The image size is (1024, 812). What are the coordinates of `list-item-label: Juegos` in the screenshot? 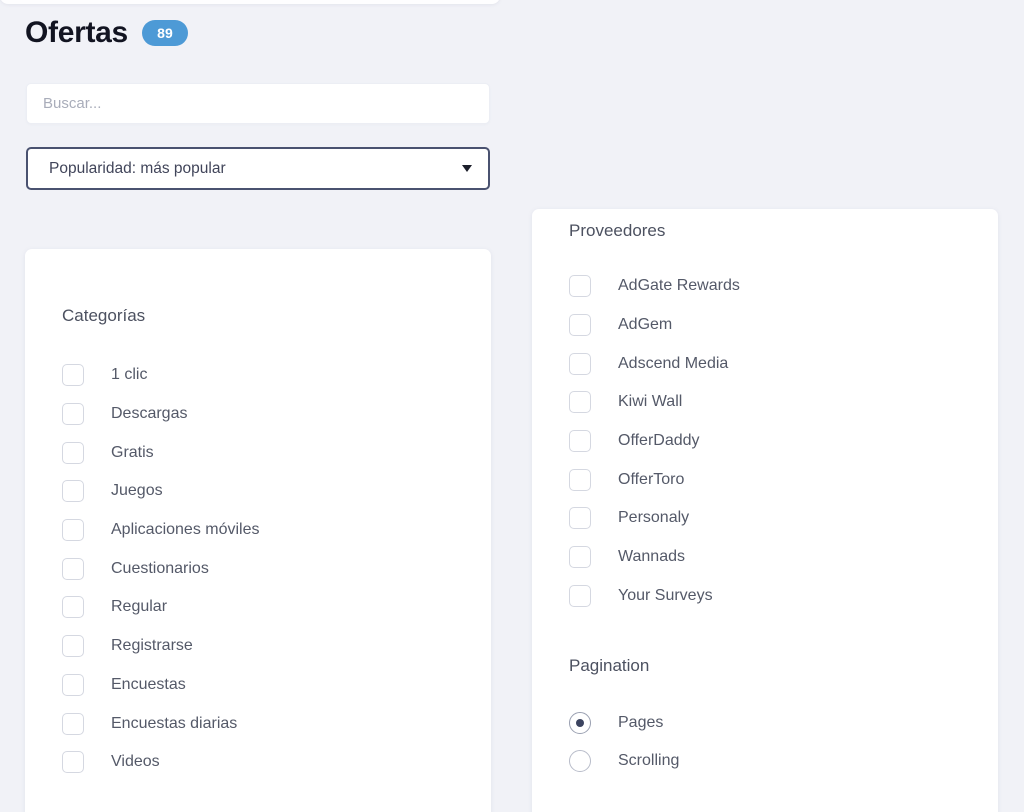 It's located at (137, 491).